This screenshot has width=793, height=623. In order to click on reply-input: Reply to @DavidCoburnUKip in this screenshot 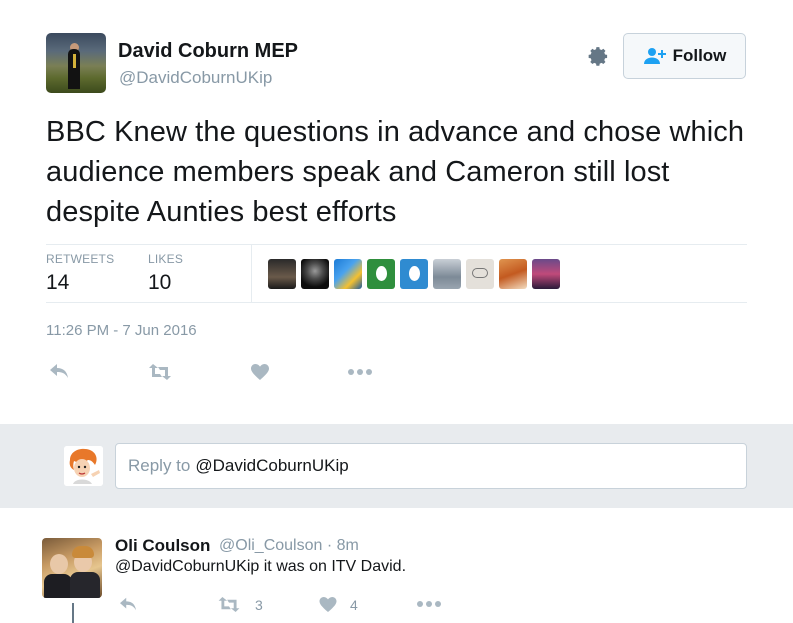, I will do `click(431, 466)`.